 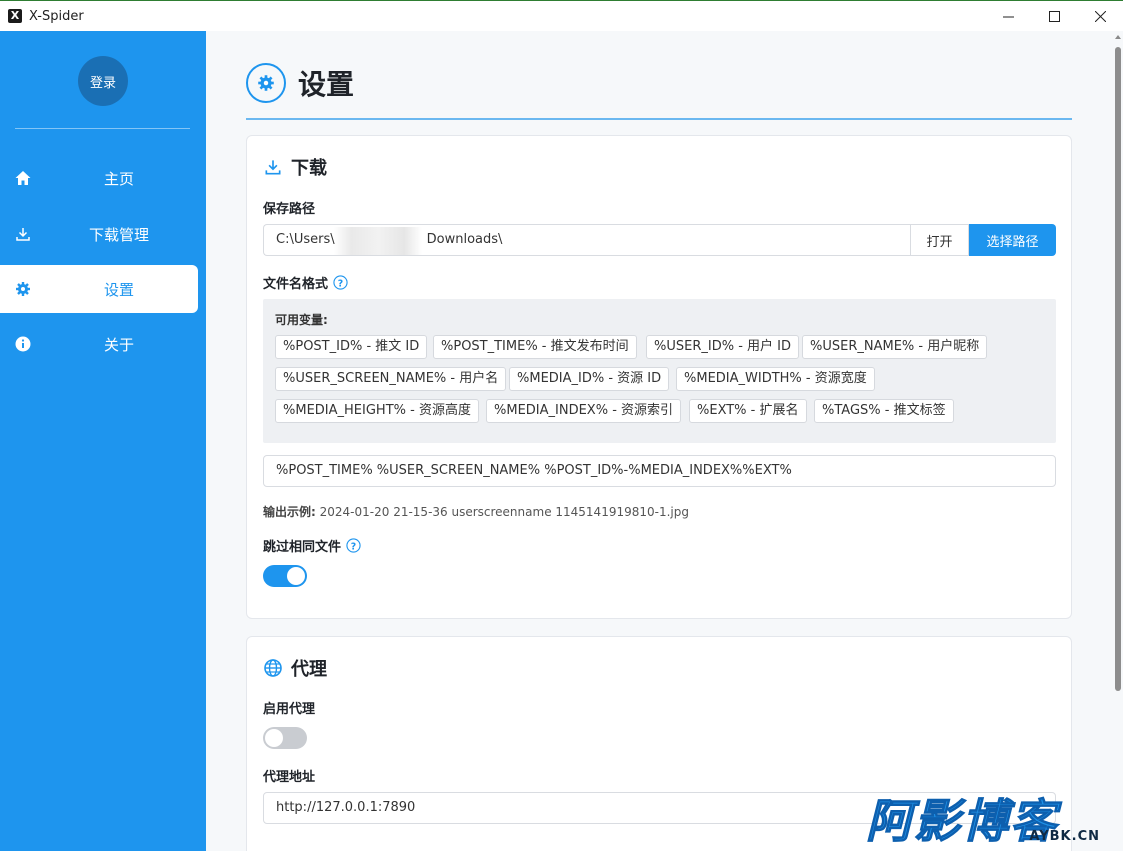 I want to click on save-path-label: 保存路径, so click(x=289, y=207).